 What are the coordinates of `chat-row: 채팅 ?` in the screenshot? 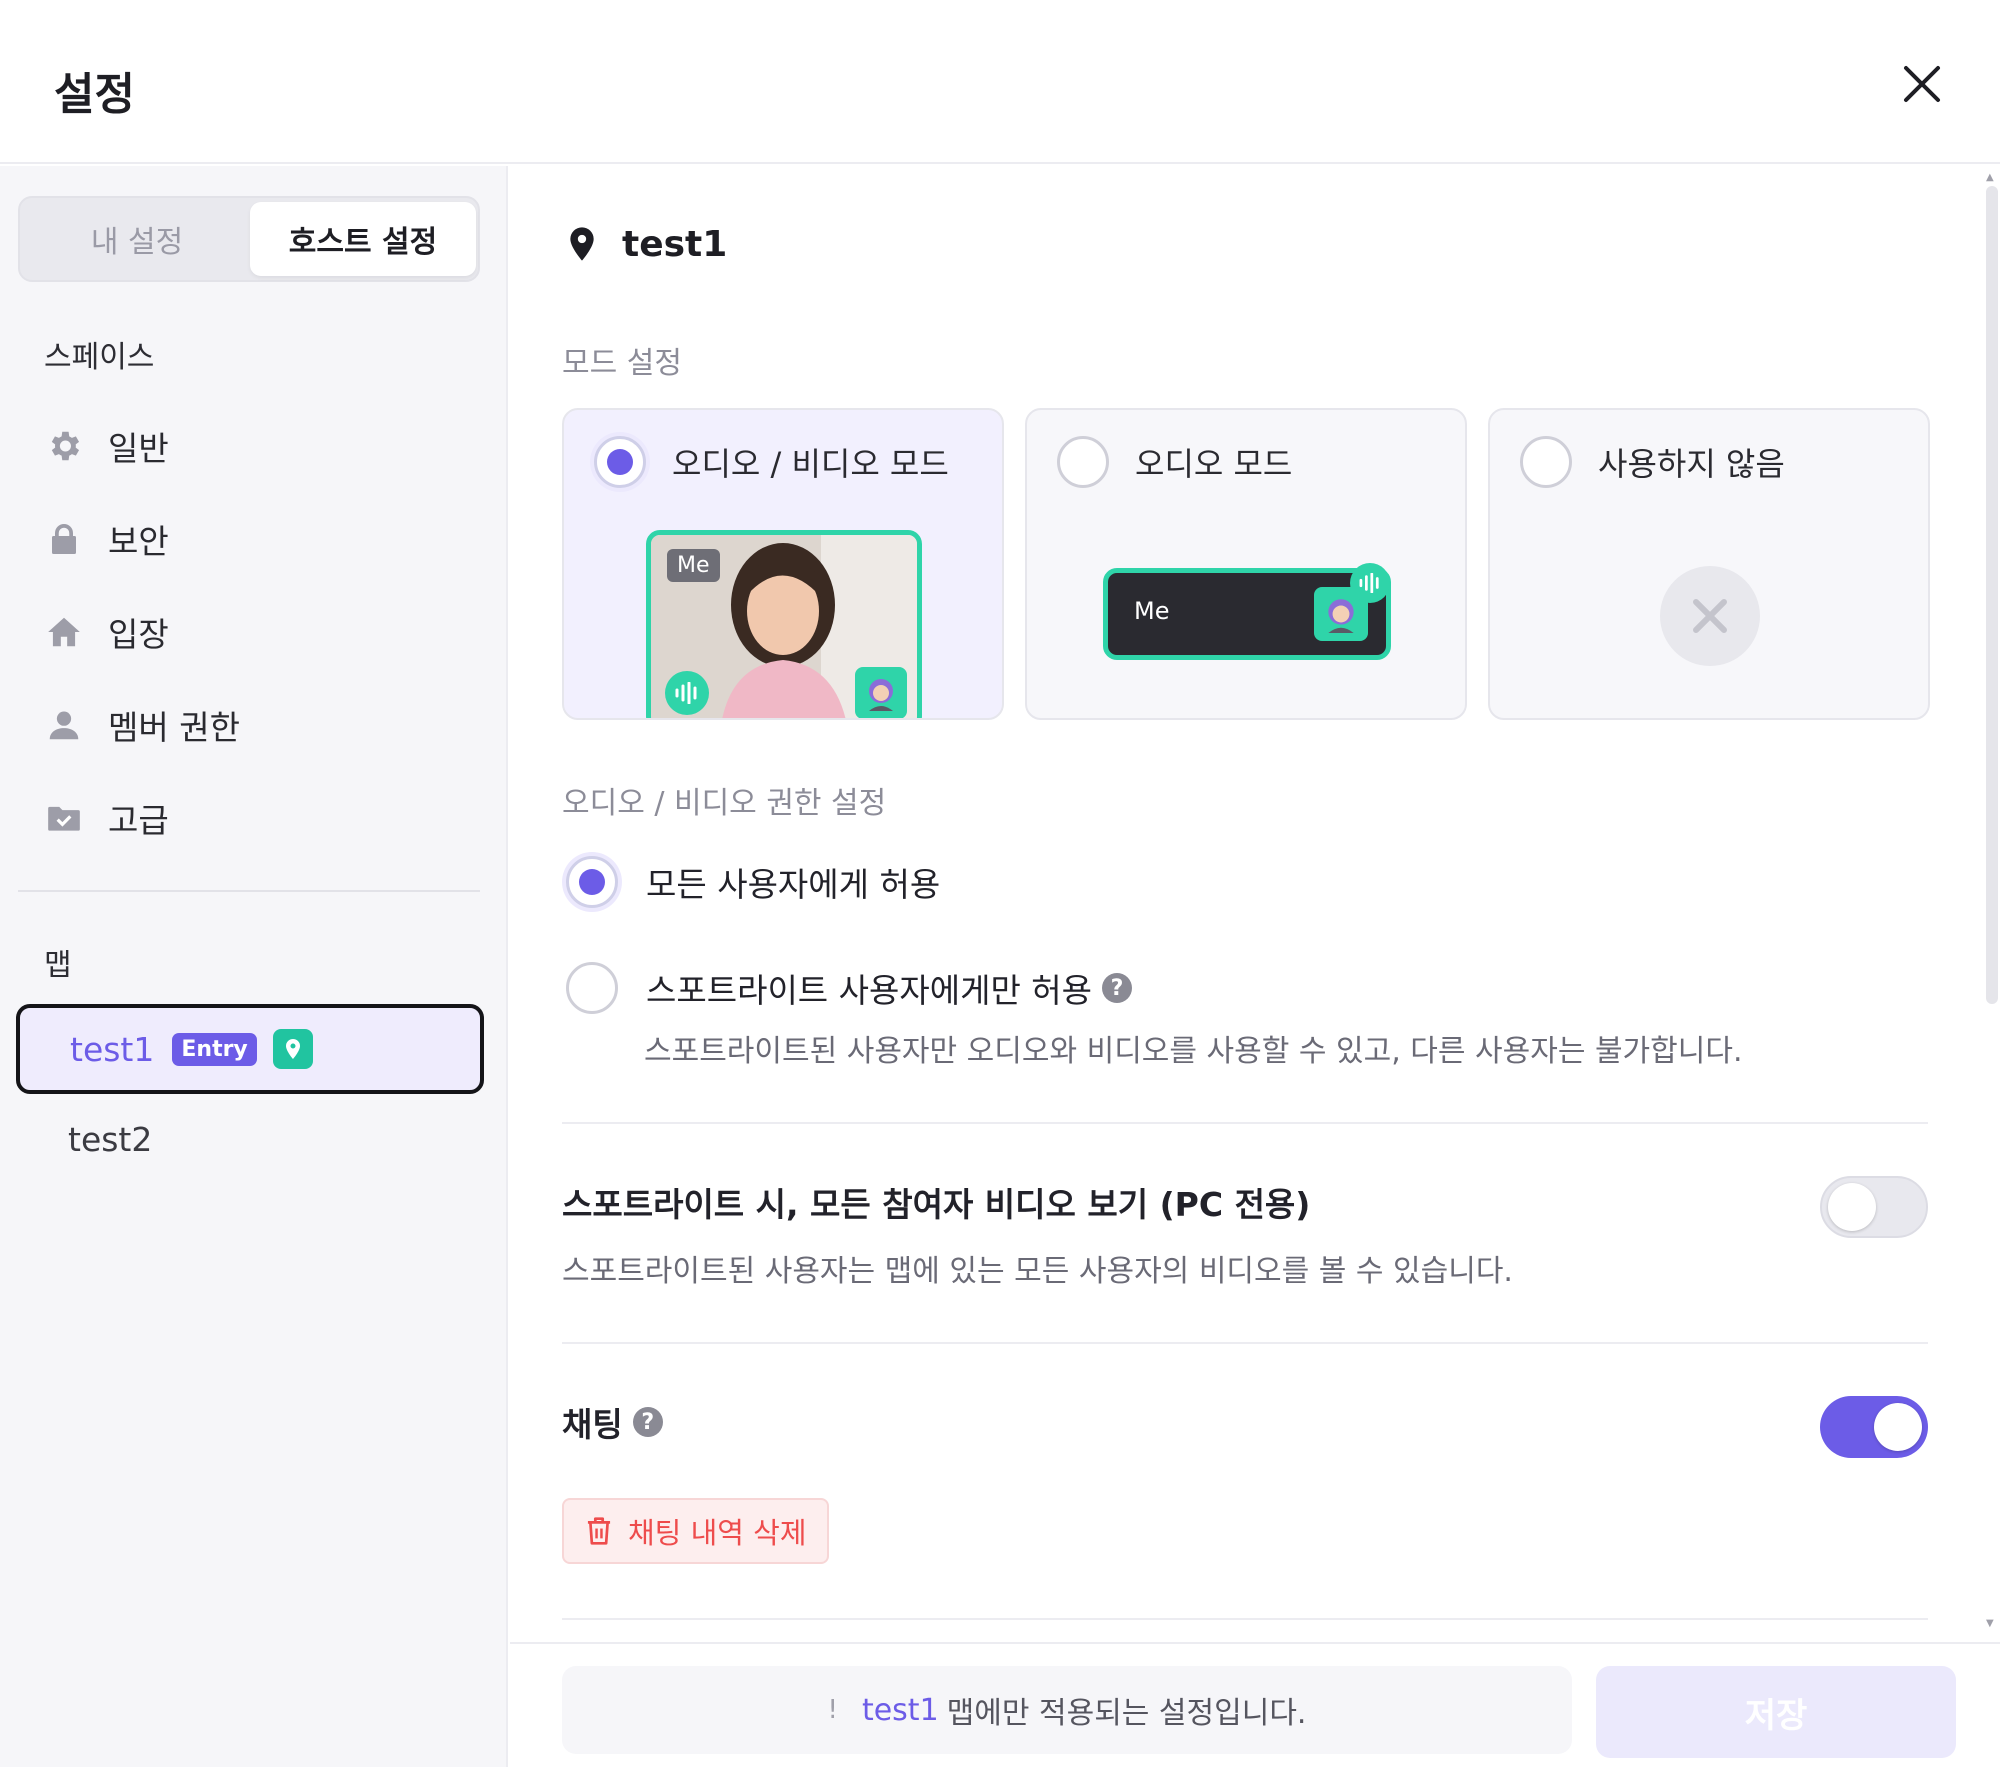 It's located at (612, 1422).